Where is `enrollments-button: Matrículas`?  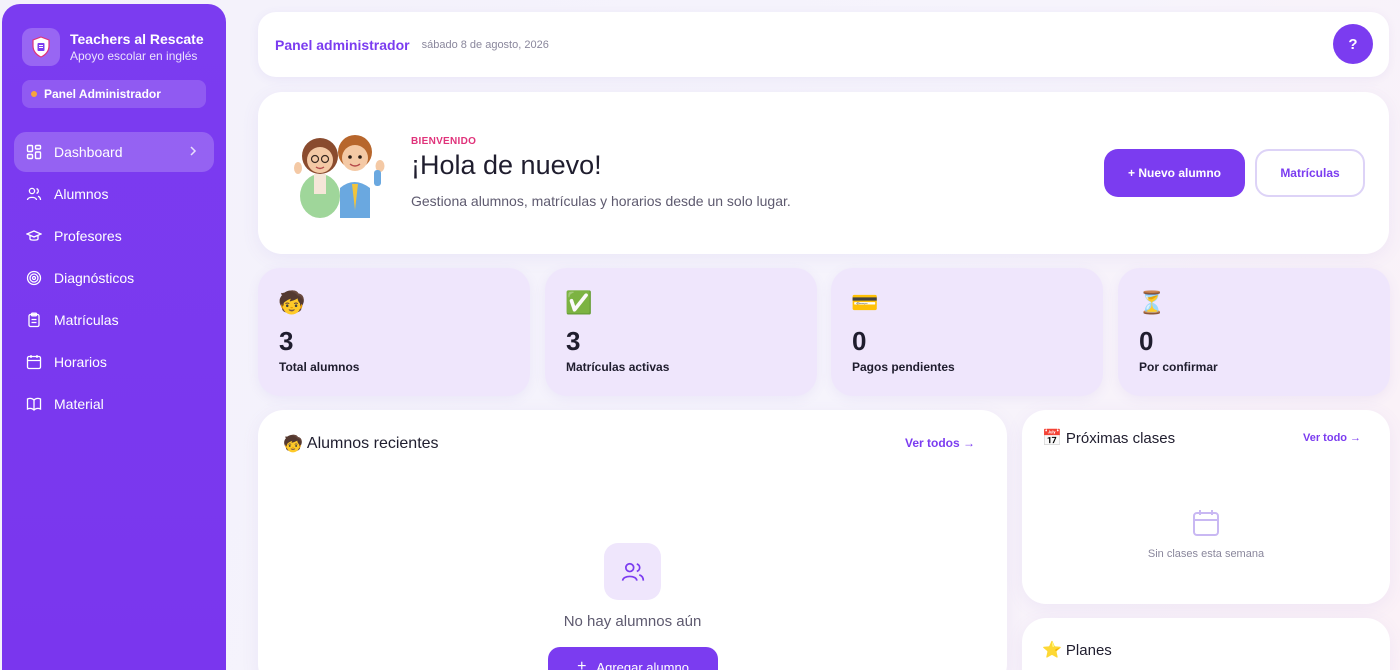
enrollments-button: Matrículas is located at coordinates (1310, 173).